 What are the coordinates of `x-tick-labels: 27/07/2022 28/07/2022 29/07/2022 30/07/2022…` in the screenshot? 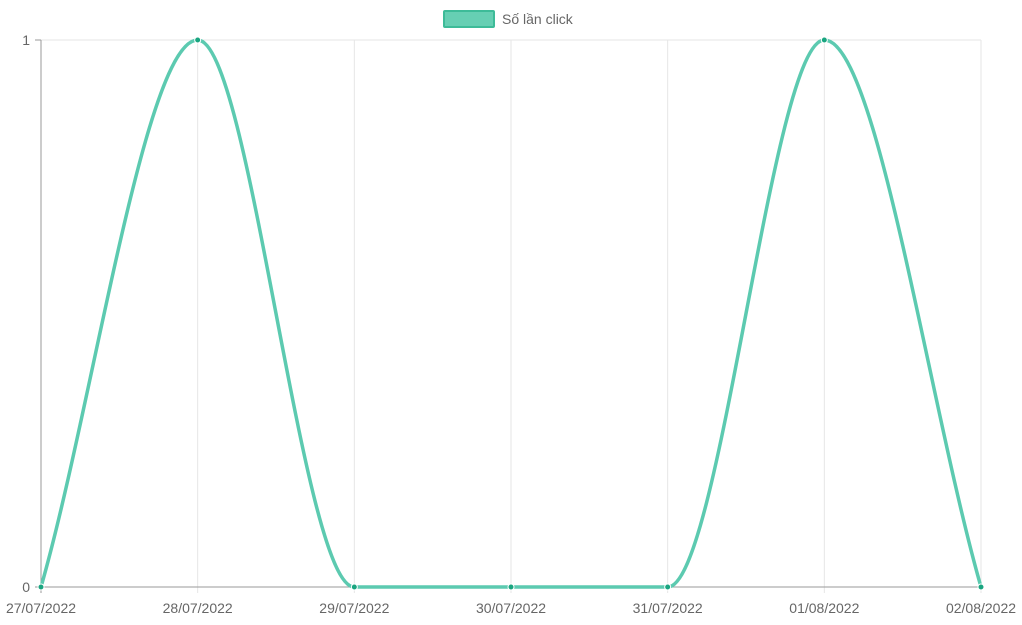 It's located at (511, 608).